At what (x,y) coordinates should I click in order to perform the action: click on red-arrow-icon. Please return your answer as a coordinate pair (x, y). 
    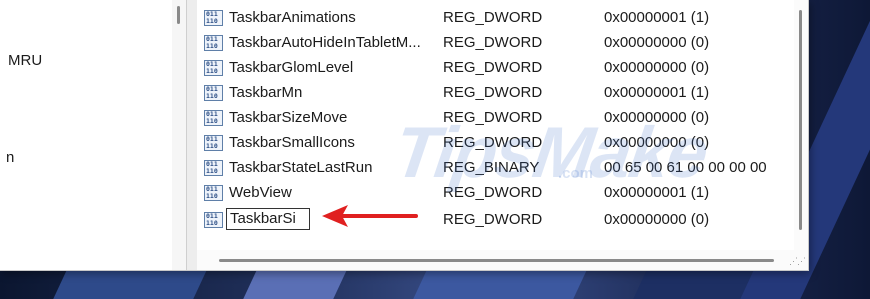
    Looking at the image, I should click on (370, 216).